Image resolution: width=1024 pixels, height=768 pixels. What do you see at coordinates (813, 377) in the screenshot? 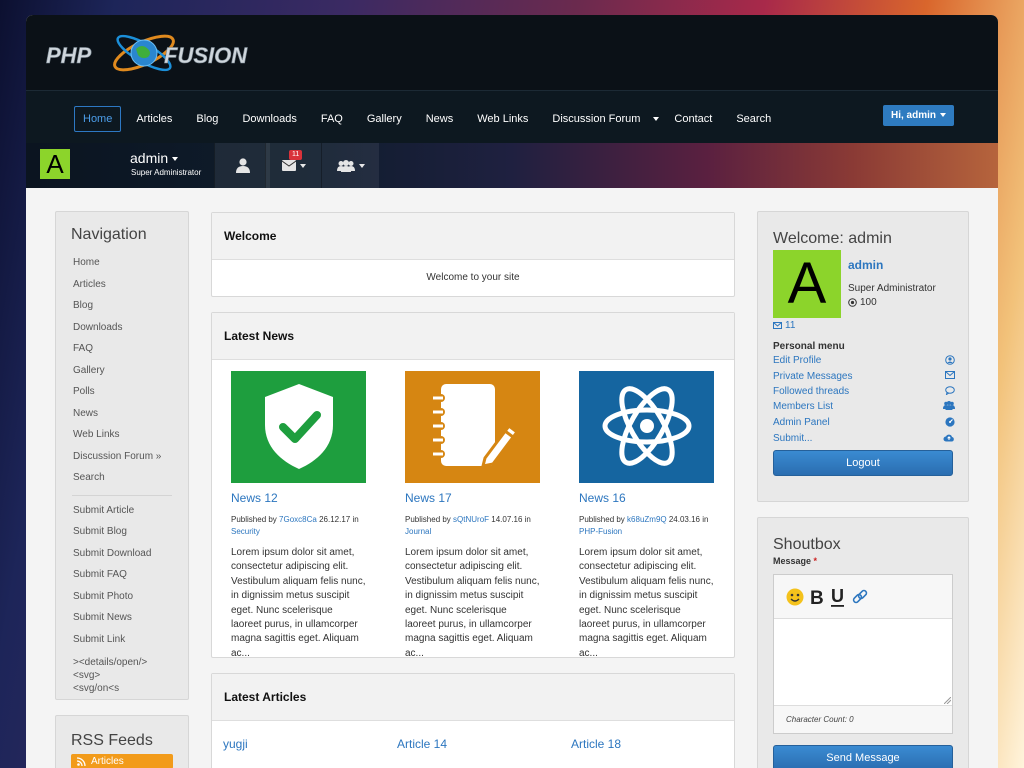
I see `personal-menu-label: Private Messages` at bounding box center [813, 377].